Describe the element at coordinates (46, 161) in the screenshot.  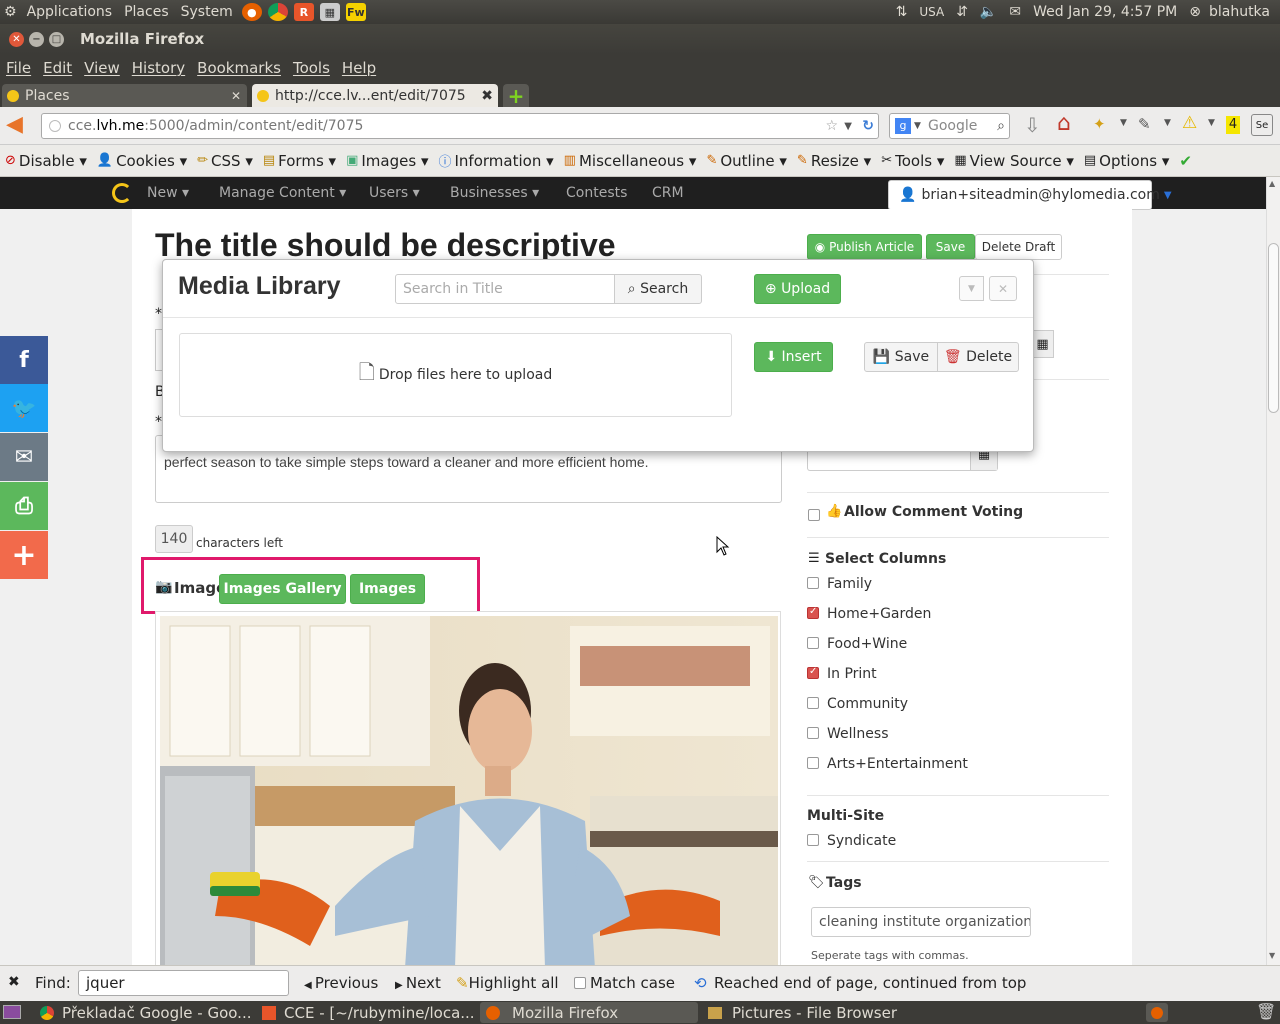
I see `dev-disable: ⊘ Disable ▾` at that location.